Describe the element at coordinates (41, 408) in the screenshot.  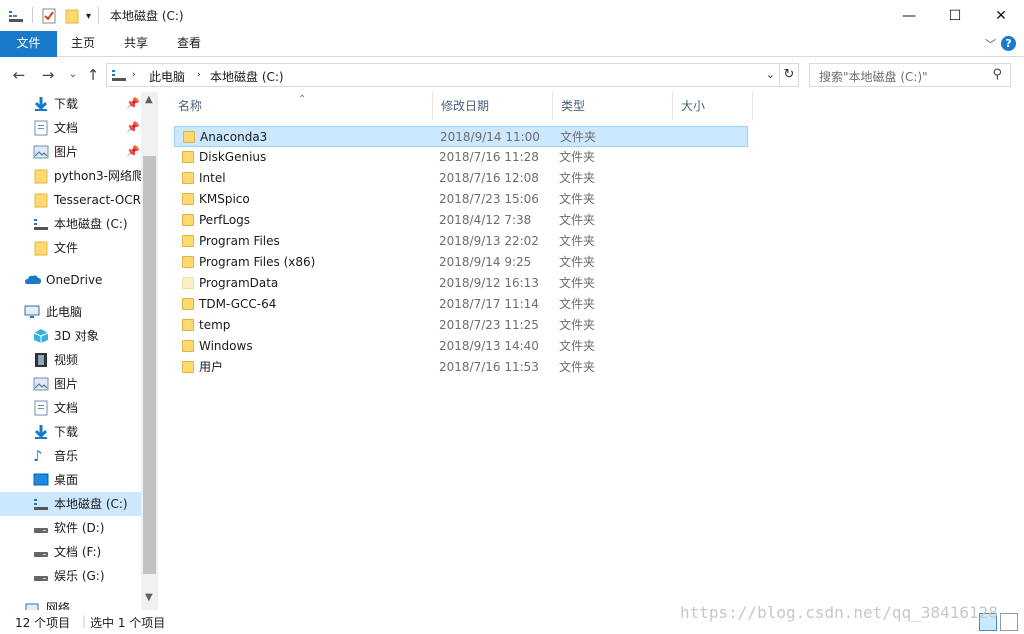
I see `document-icon` at that location.